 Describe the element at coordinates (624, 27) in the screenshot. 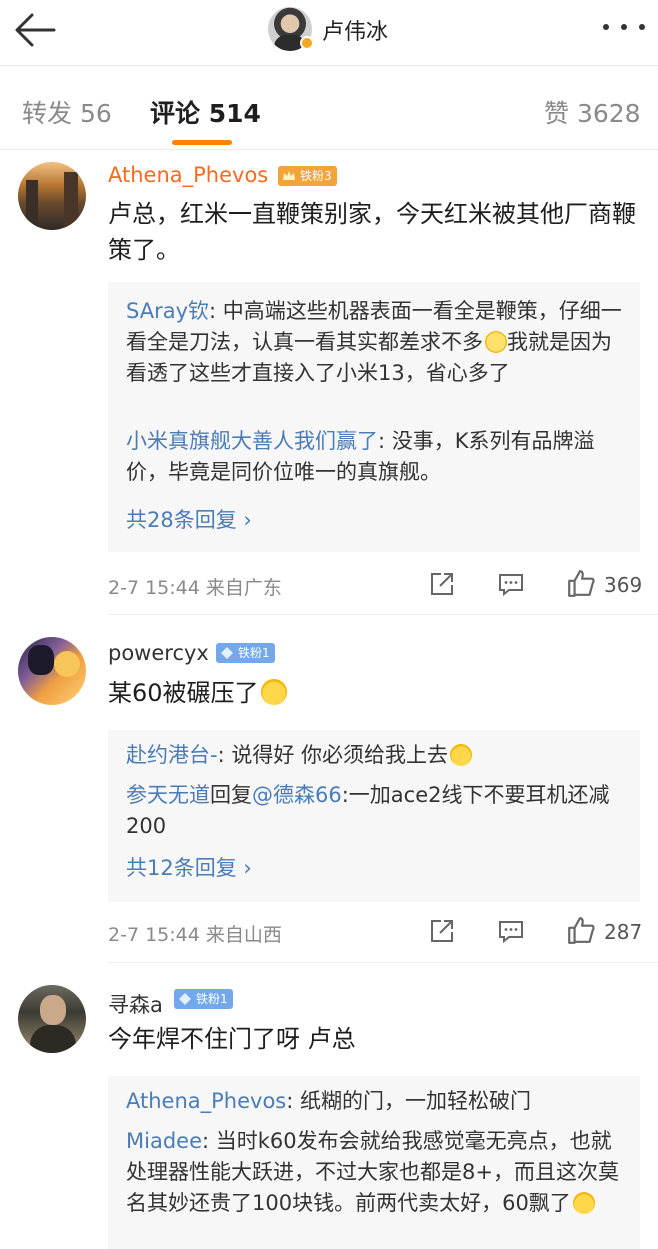

I see `more-dots-icon` at that location.